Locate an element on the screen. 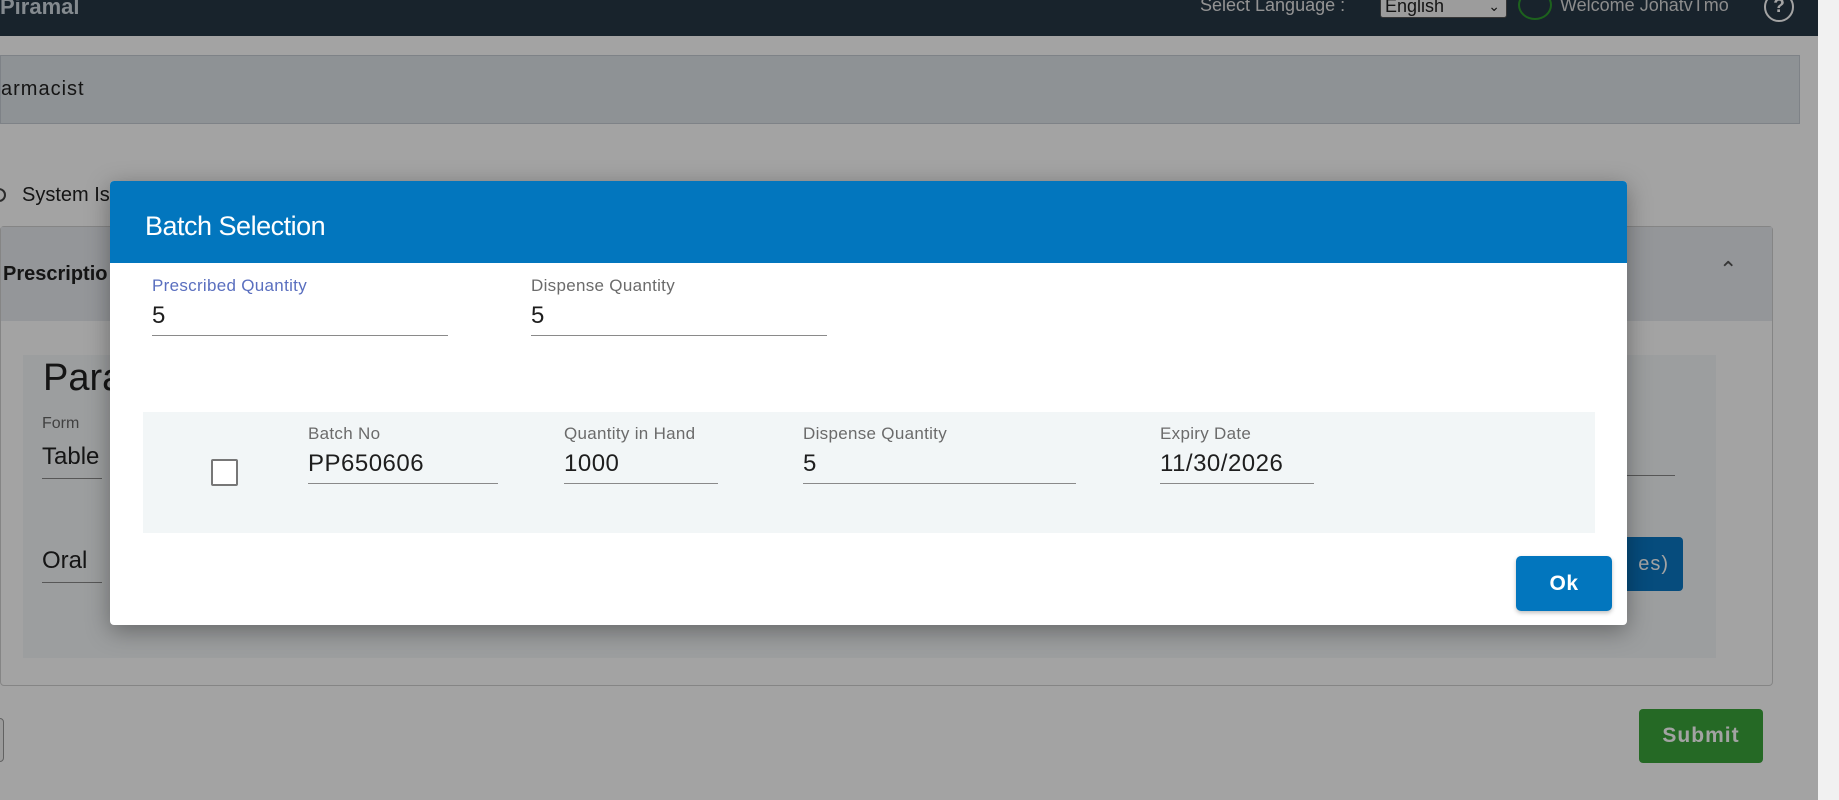 The image size is (1839, 800). batch-no-value: PP650606 is located at coordinates (403, 467).